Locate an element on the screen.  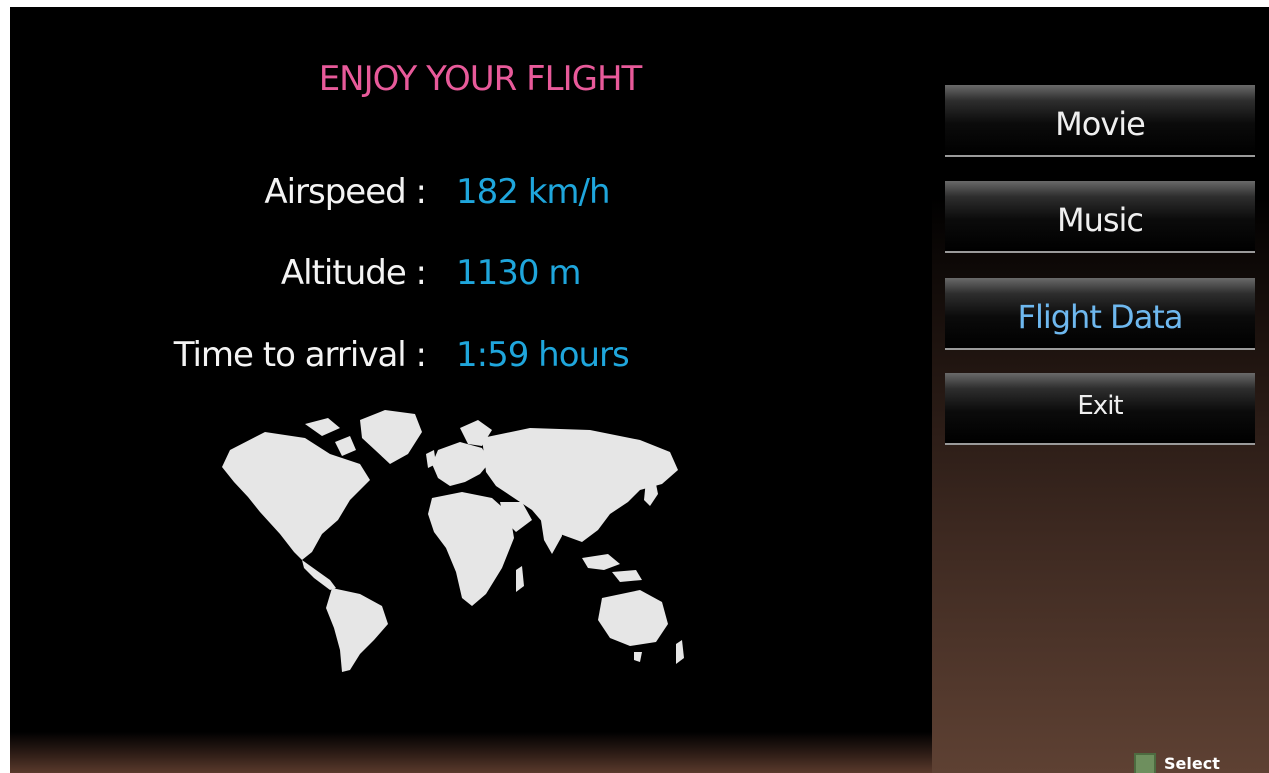
airspeed-value: 182 km/h is located at coordinates (533, 192).